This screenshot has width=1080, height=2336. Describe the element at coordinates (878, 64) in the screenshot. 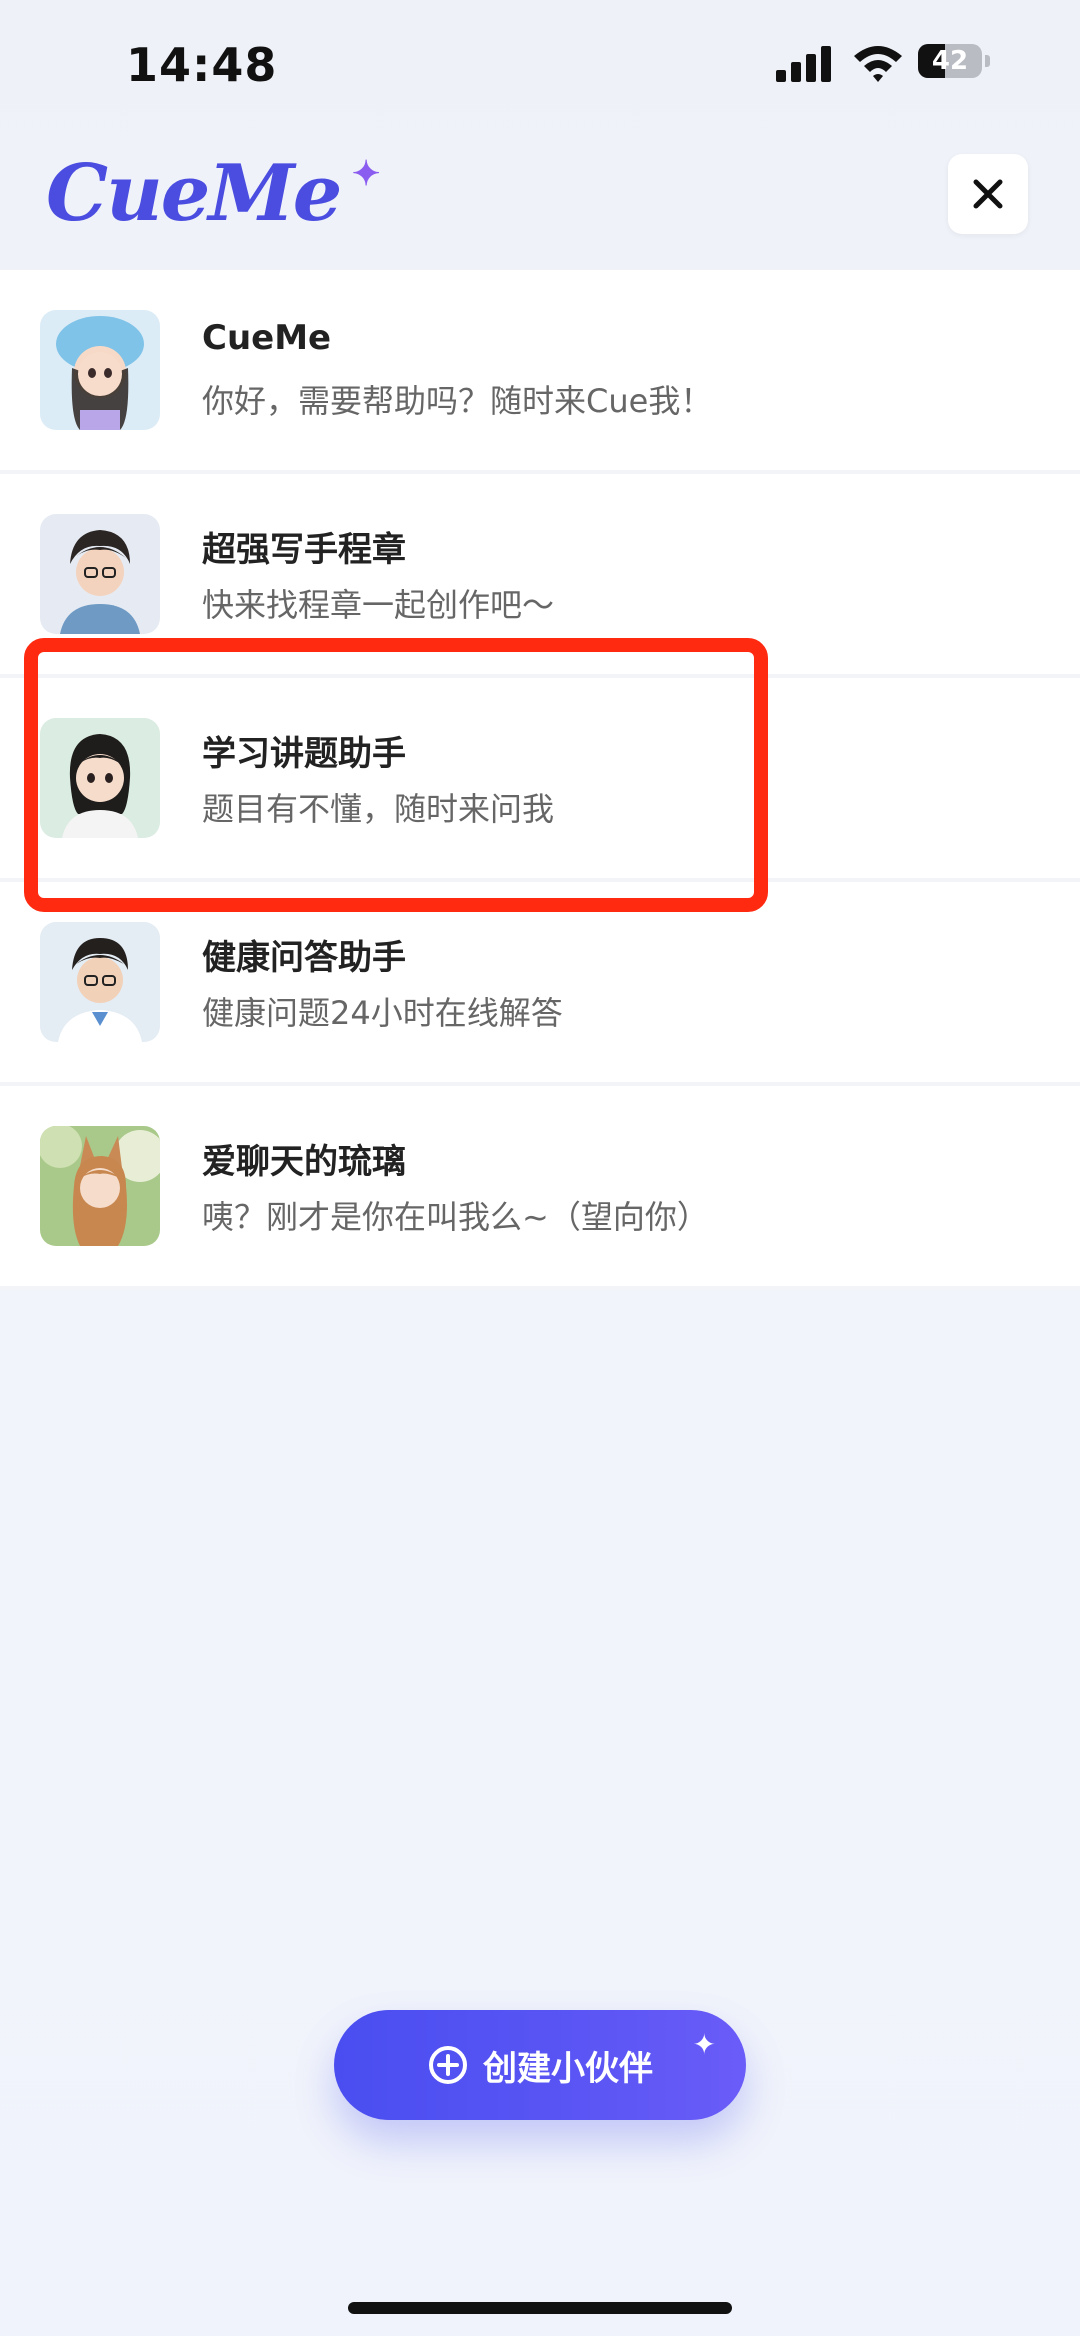

I see `wifi-icon` at that location.